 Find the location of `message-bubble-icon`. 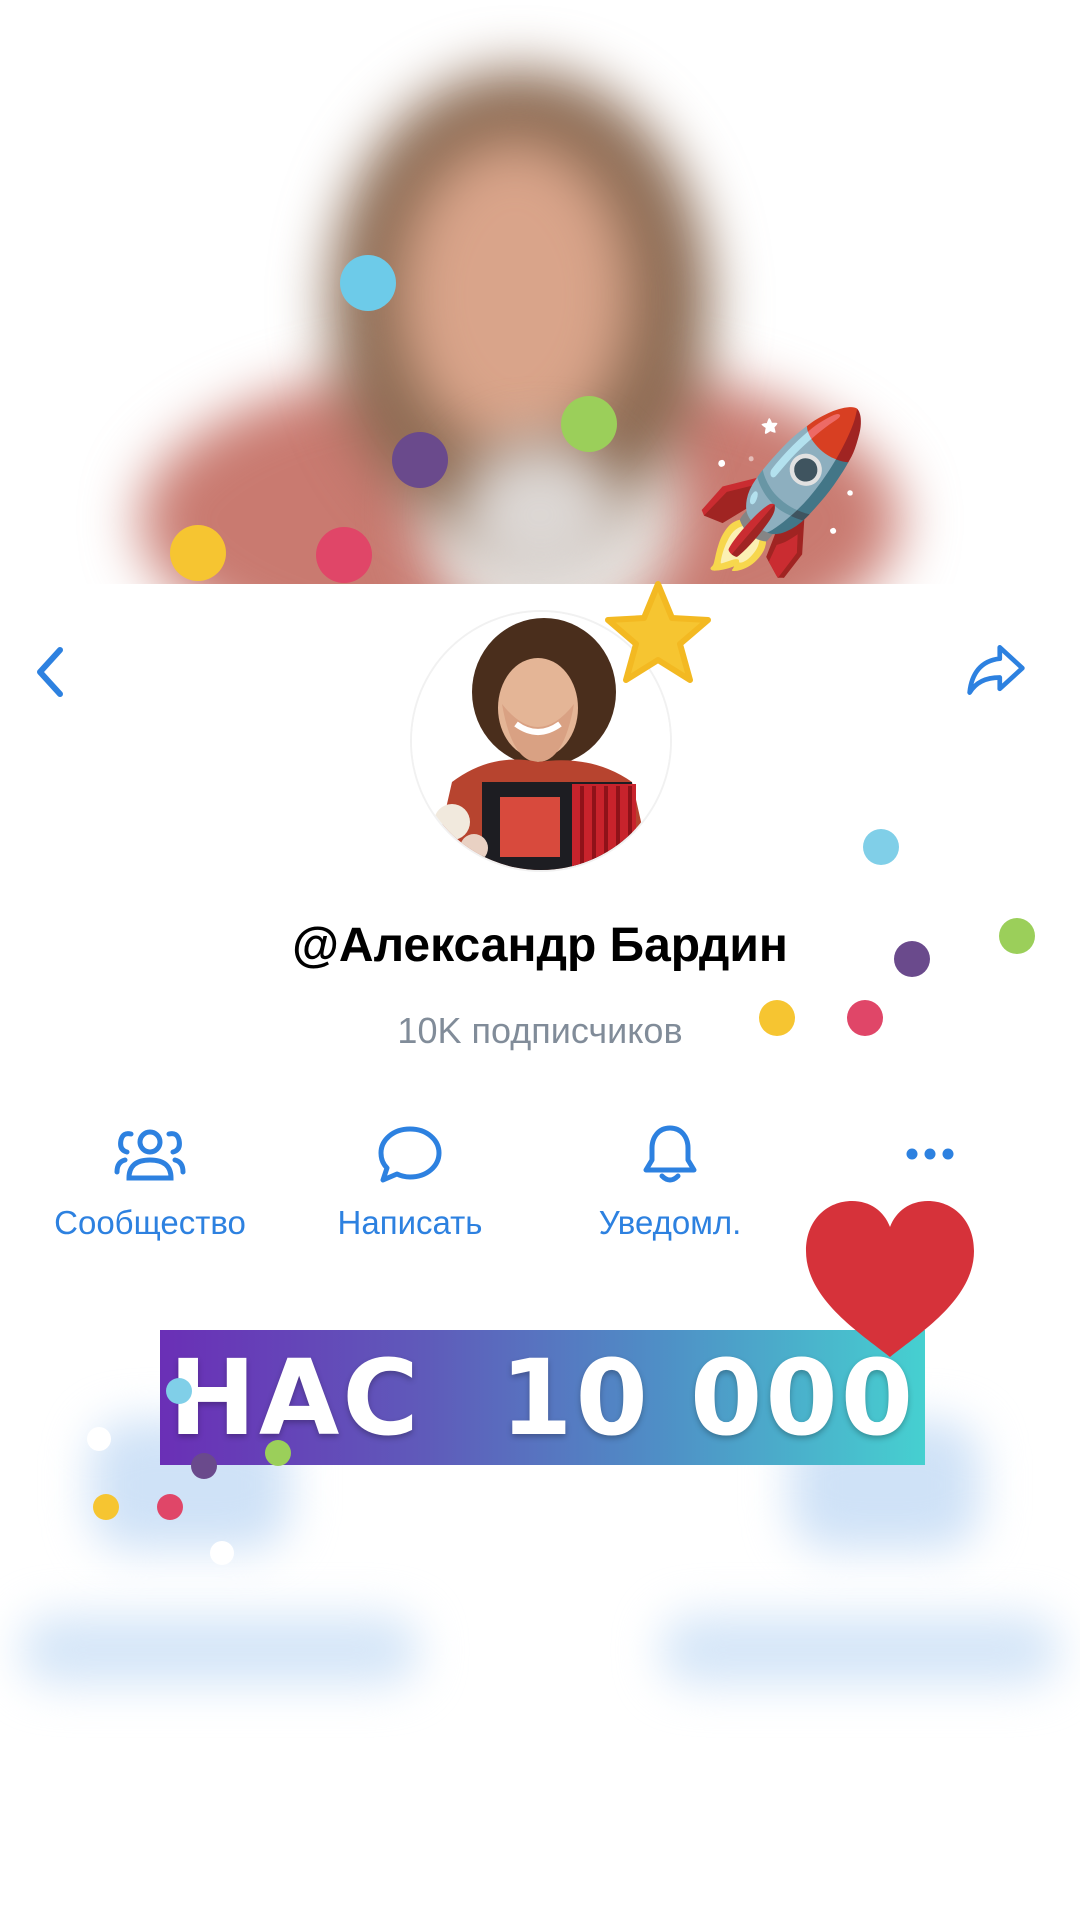

message-bubble-icon is located at coordinates (410, 1154).